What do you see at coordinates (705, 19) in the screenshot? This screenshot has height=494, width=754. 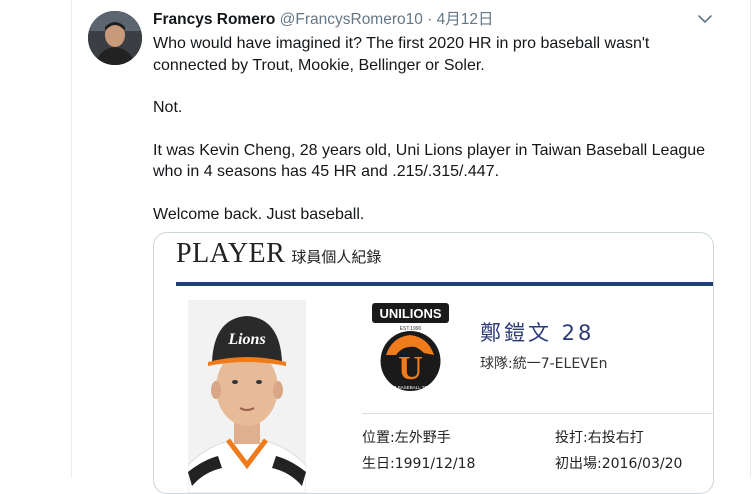 I see `chevron-down-icon` at bounding box center [705, 19].